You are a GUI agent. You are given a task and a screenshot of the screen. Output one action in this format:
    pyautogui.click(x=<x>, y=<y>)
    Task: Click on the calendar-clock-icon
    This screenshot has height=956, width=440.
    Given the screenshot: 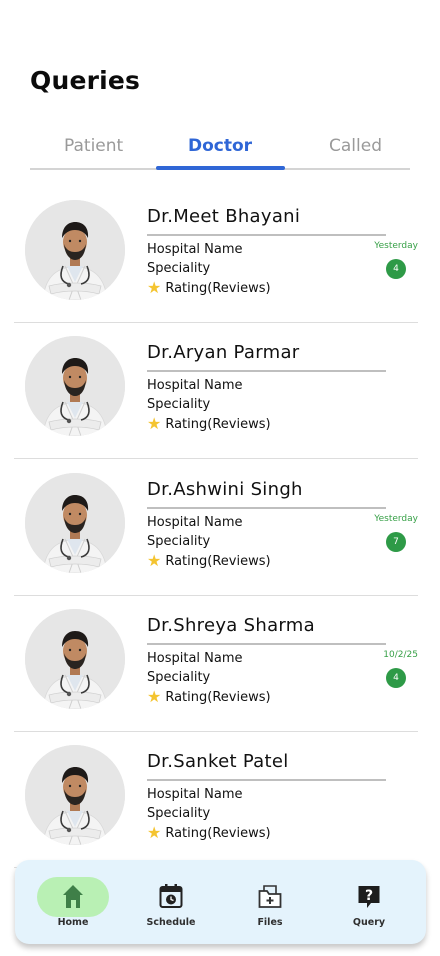 What is the action you would take?
    pyautogui.click(x=171, y=896)
    